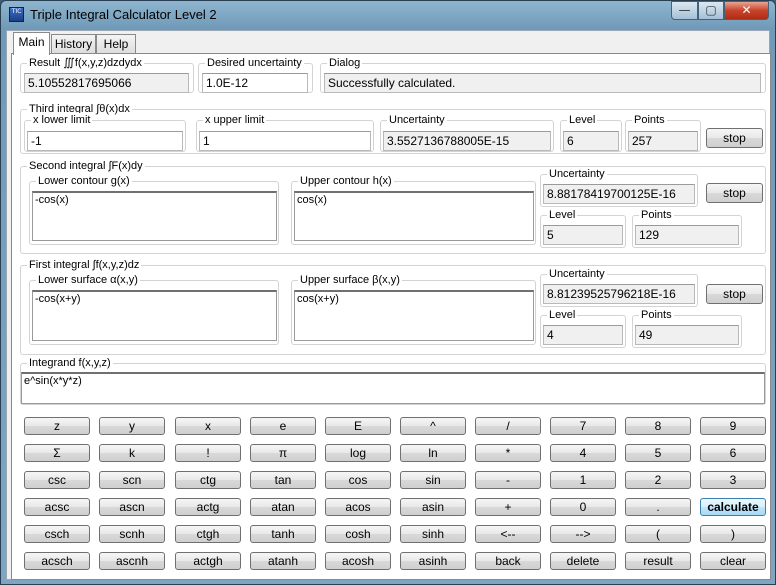 This screenshot has height=585, width=776. I want to click on third-points-field: 257, so click(663, 141).